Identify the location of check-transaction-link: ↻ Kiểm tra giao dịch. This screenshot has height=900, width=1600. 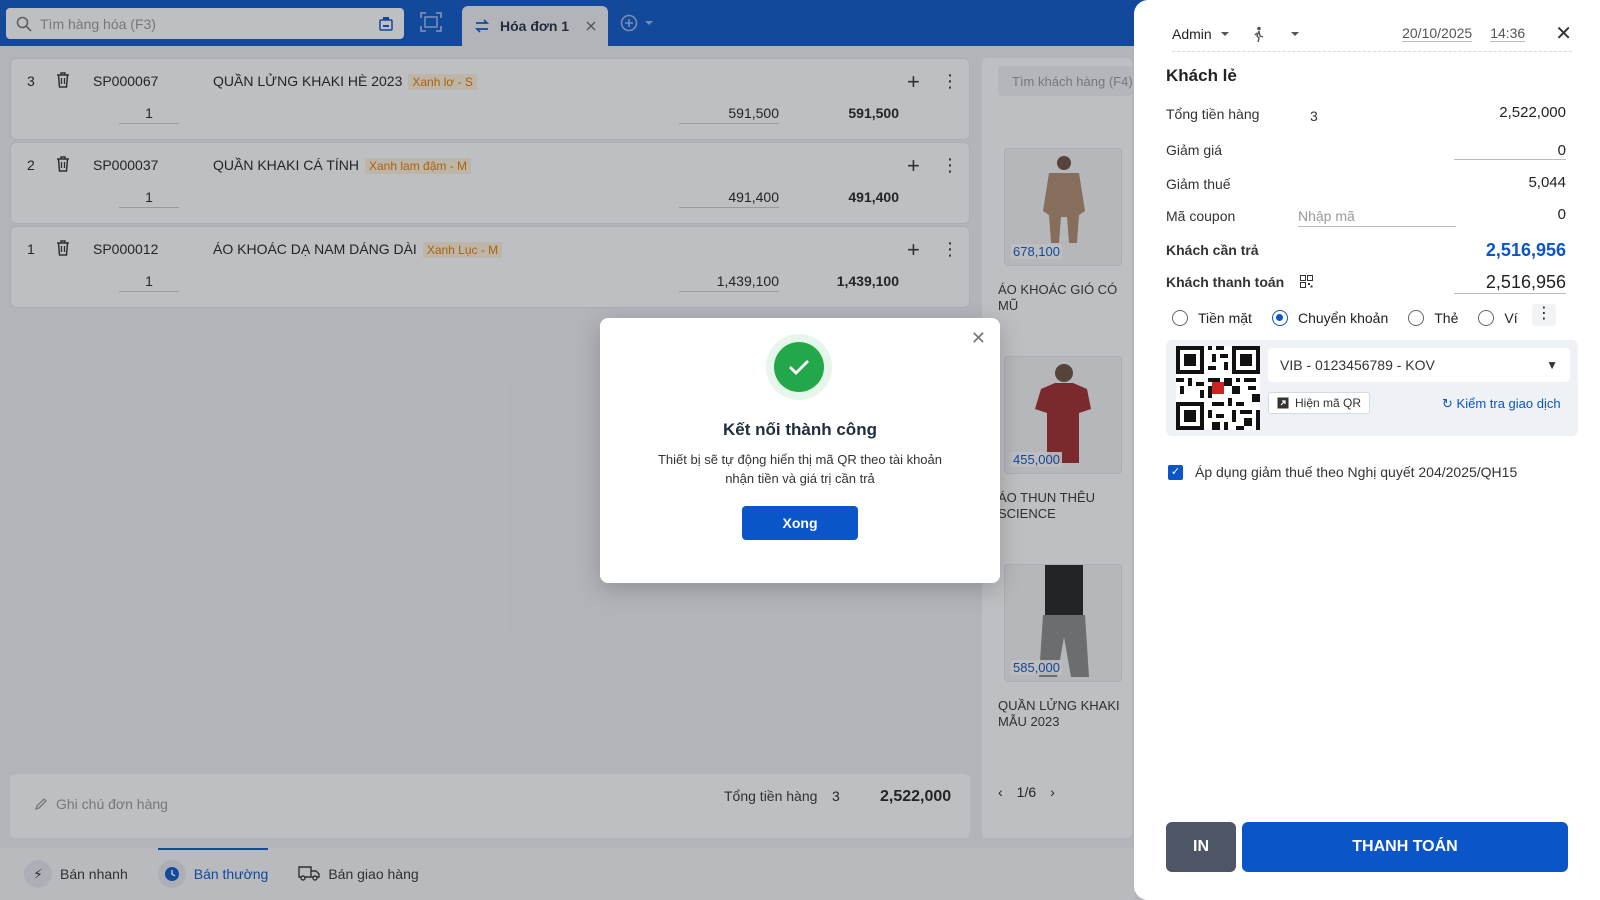
(1501, 404).